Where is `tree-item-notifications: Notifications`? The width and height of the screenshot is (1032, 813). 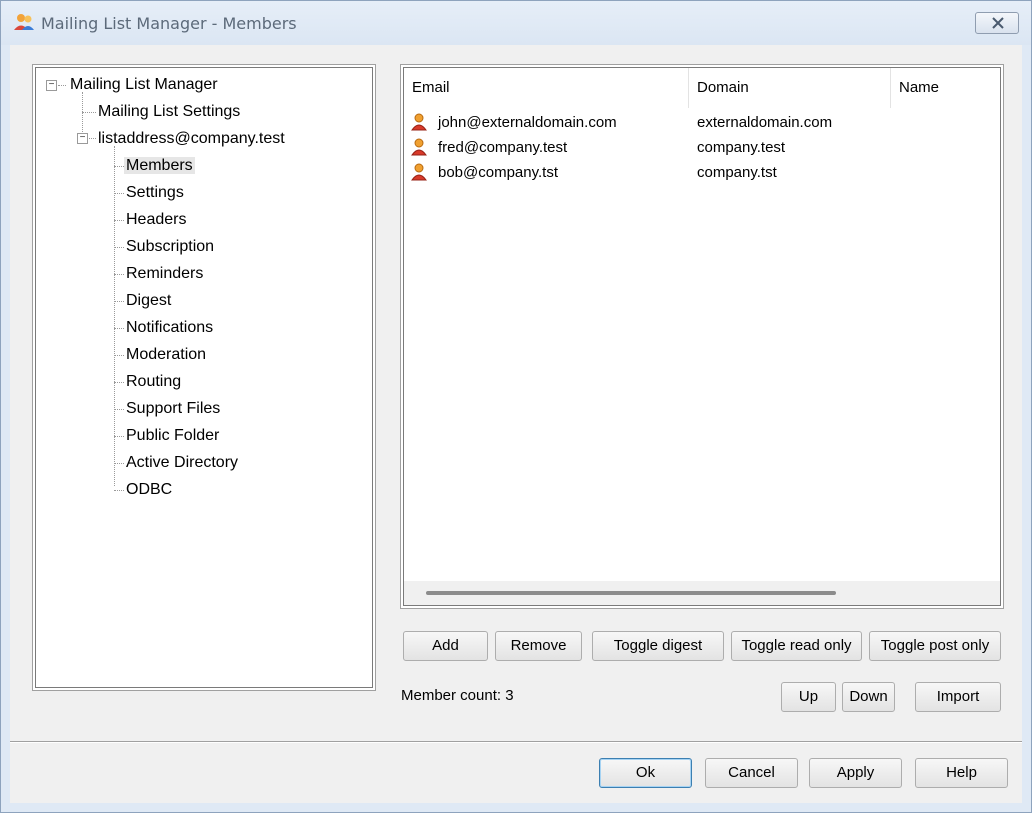
tree-item-notifications: Notifications is located at coordinates (169, 328).